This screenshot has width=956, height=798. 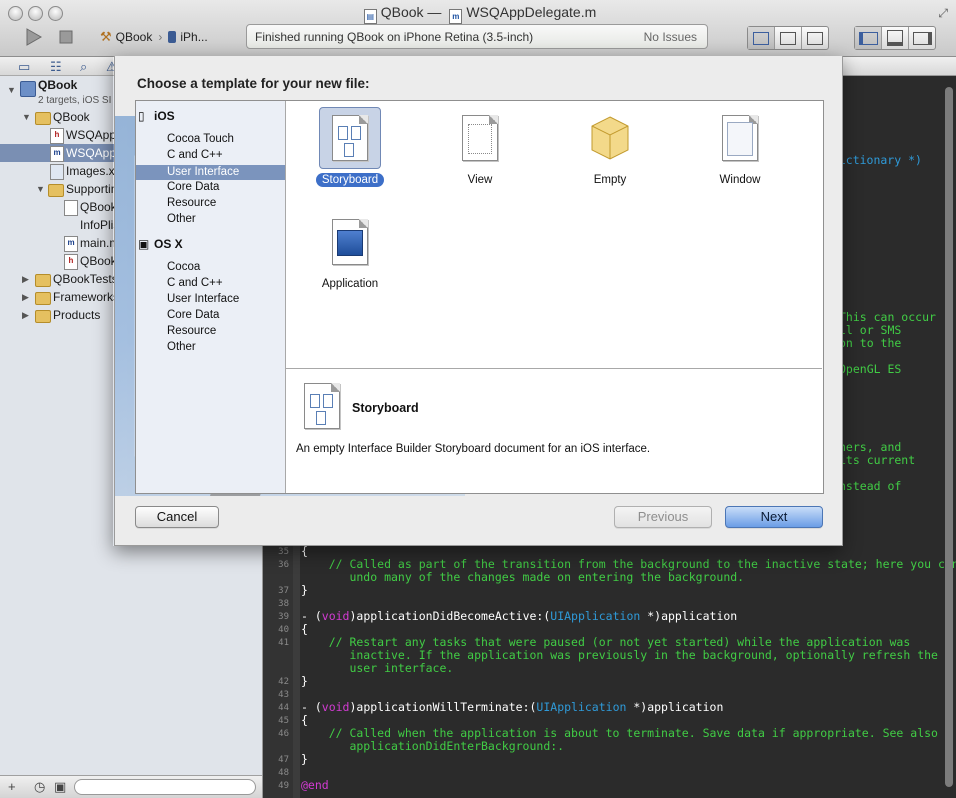 What do you see at coordinates (774, 517) in the screenshot?
I see `next-button: Next` at bounding box center [774, 517].